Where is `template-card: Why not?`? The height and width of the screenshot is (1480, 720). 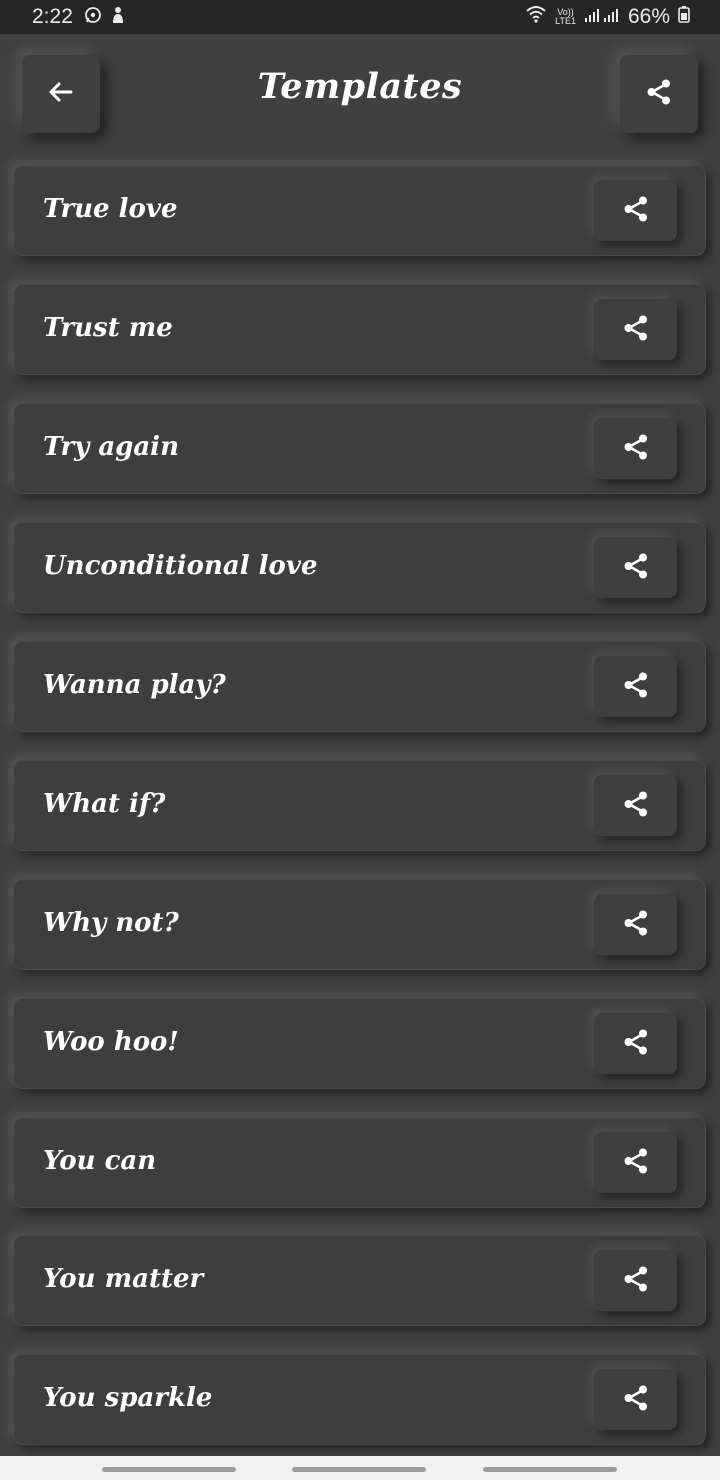
template-card: Why not? is located at coordinates (359, 924).